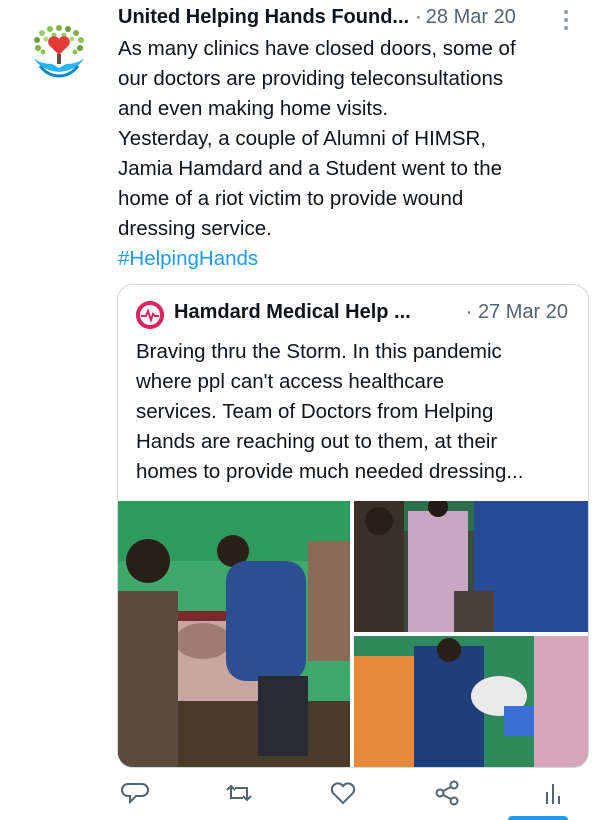  Describe the element at coordinates (353, 259) in the screenshot. I see `hashtag-link: #HelpingHands` at that location.